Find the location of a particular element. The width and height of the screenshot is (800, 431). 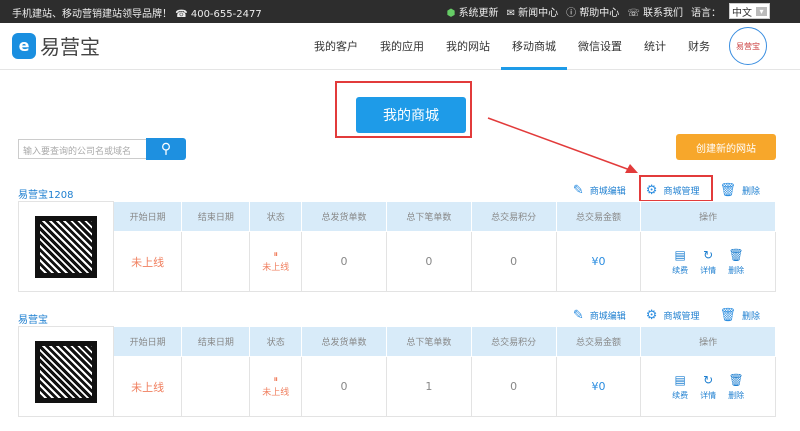

table-row: 未上线 ⏸ 未上线 0 1 0 ¥0 ▤ 续费 ↻ 详情 🗑 删除 is located at coordinates (397, 386).